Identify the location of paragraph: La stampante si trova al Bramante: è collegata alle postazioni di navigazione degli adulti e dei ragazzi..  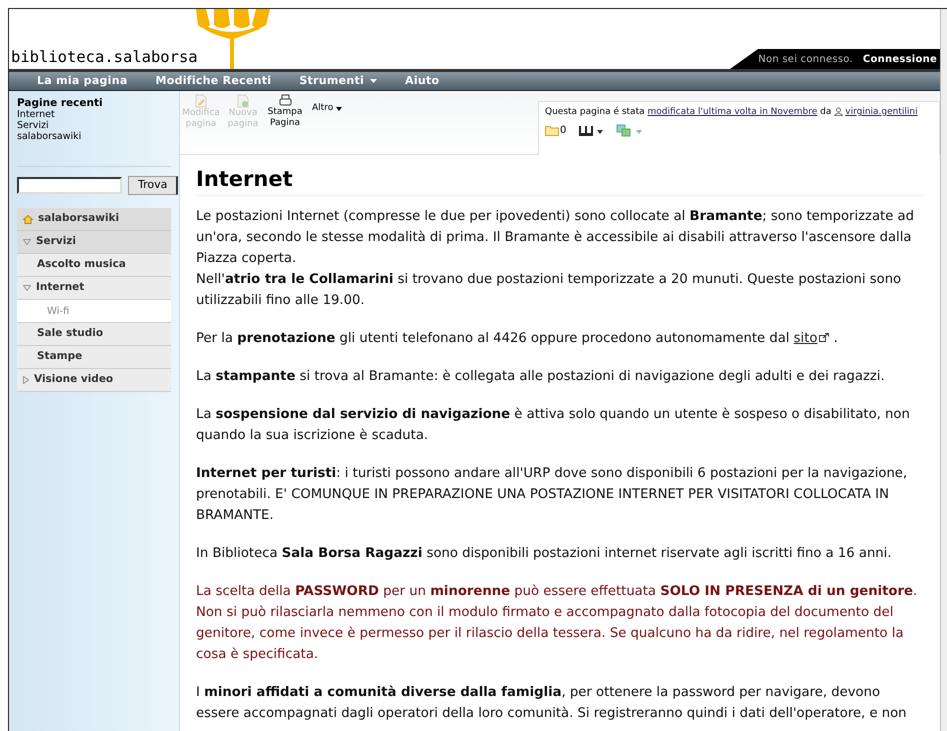
(541, 377).